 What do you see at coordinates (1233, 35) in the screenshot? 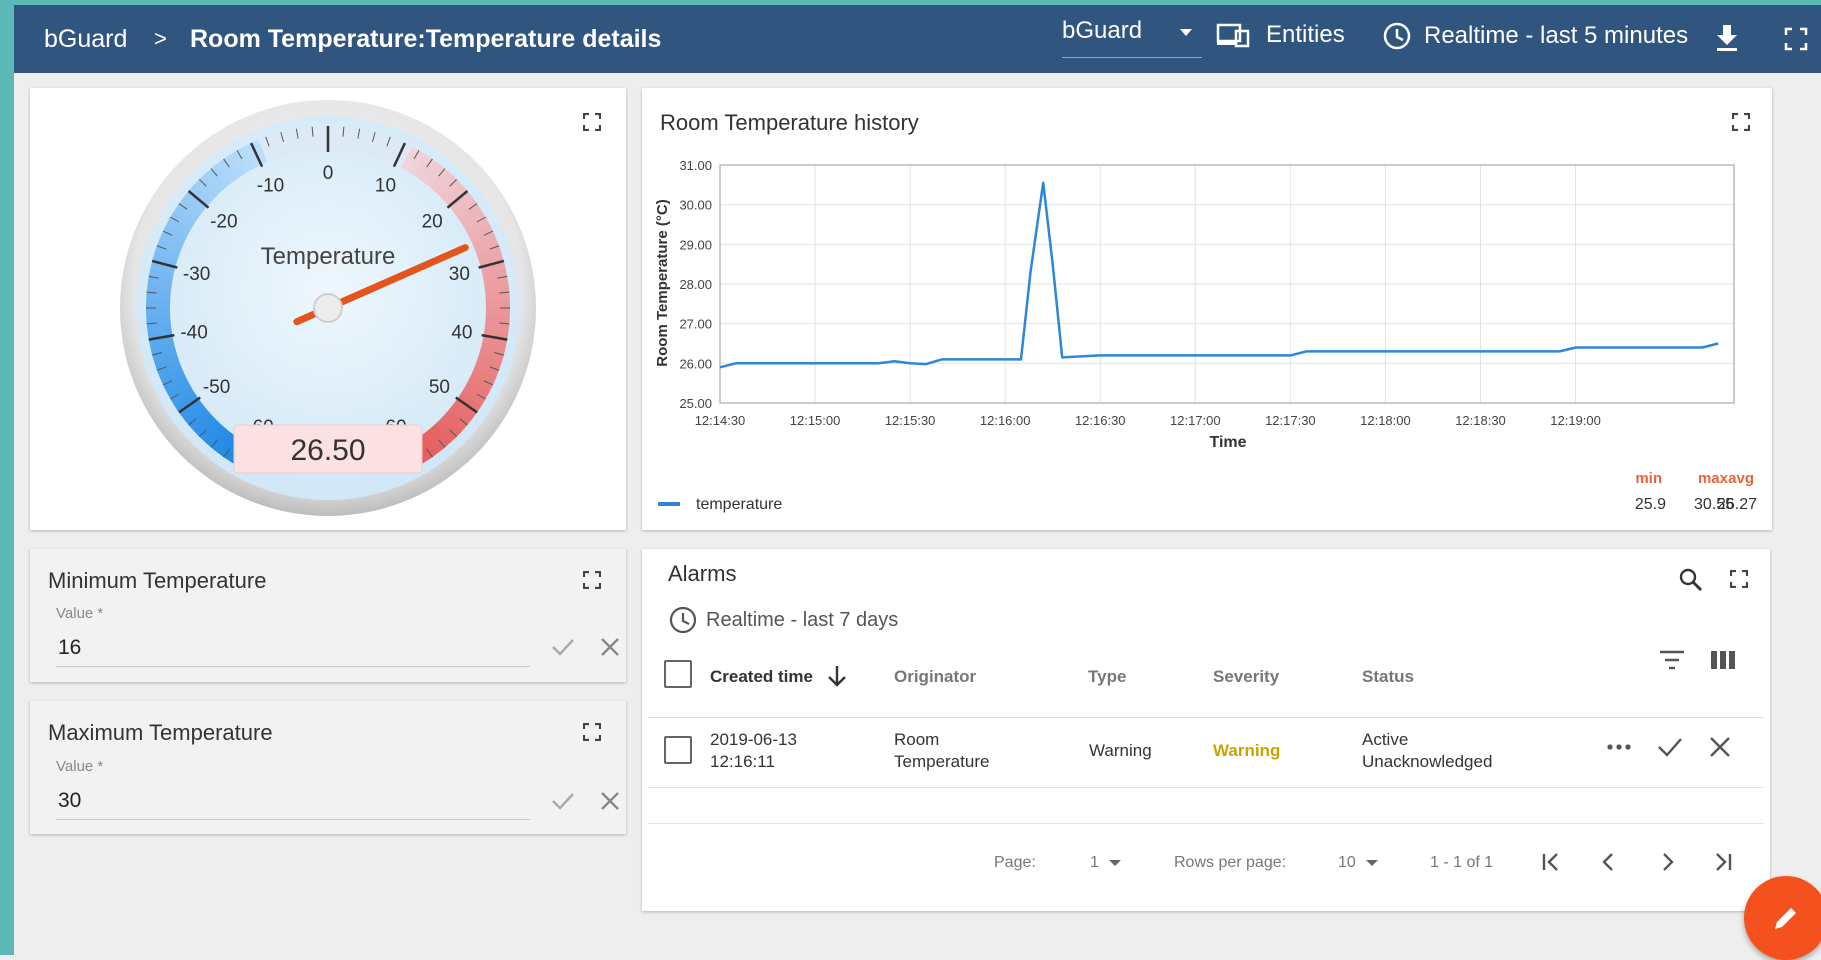
I see `devices-icon` at bounding box center [1233, 35].